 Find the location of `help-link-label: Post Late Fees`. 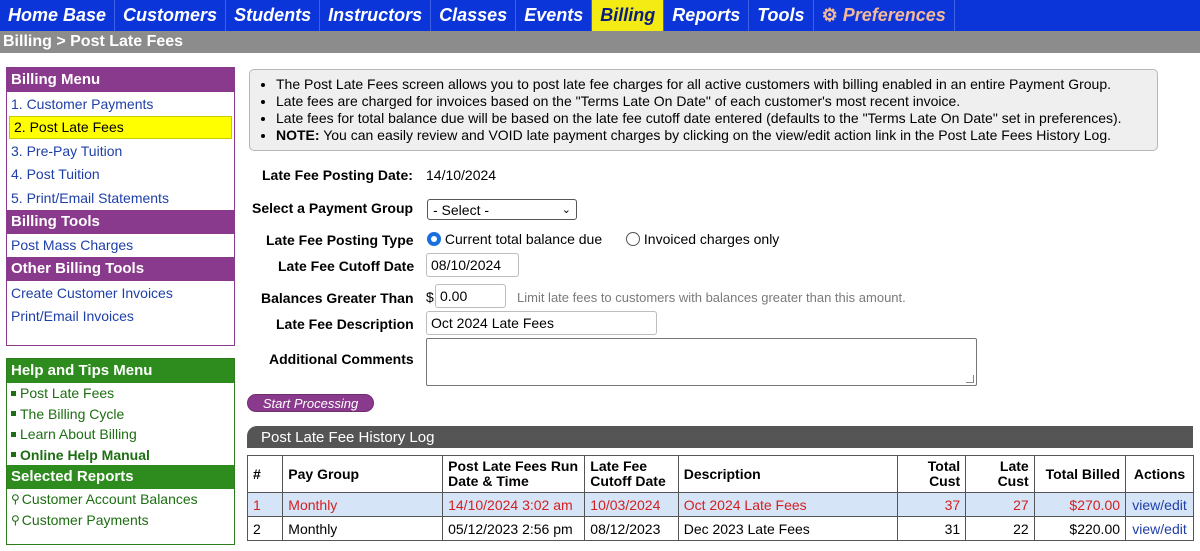

help-link-label: Post Late Fees is located at coordinates (67, 393).